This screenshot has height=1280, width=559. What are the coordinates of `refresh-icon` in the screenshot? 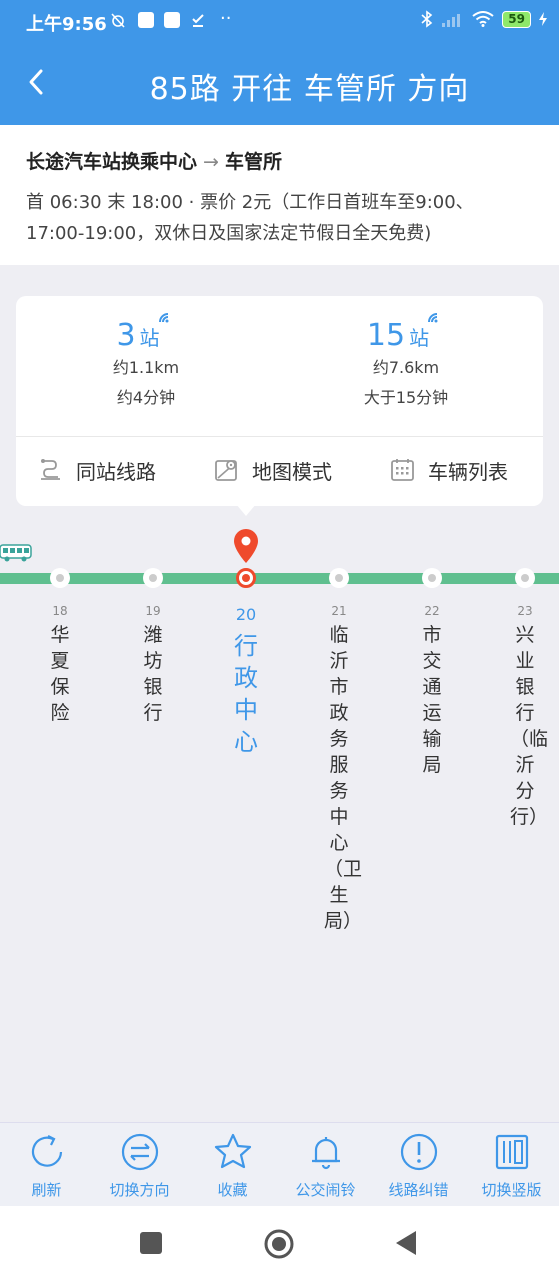 It's located at (46, 1151).